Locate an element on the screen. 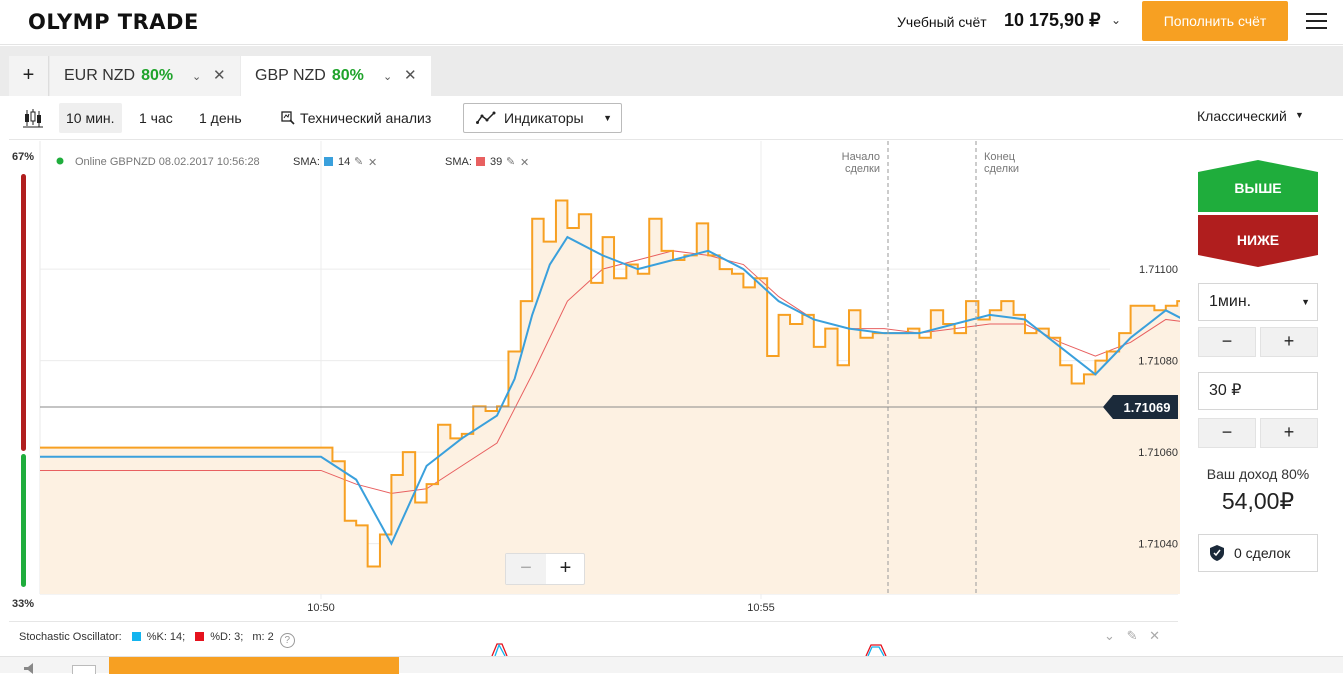 The image size is (1343, 674). stochastic-k-line is located at coordinates (876, 651).